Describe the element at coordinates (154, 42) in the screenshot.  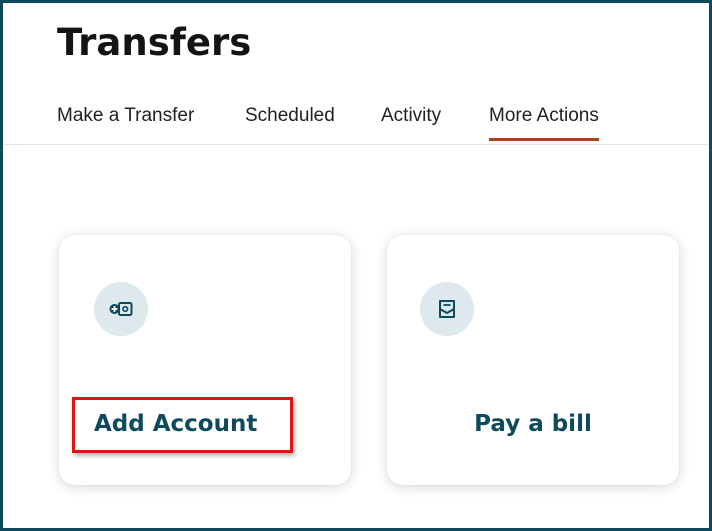
I see `page-title: Transfers` at that location.